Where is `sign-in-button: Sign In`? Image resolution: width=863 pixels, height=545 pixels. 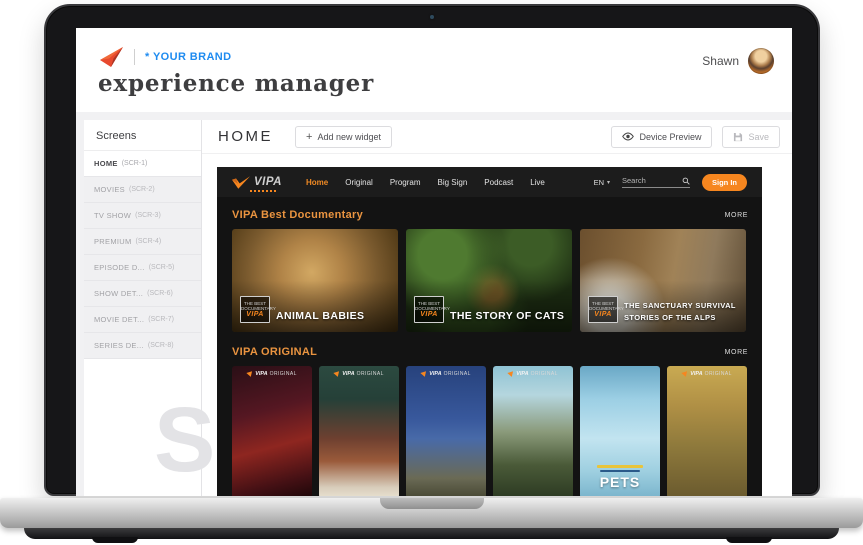
sign-in-button: Sign In is located at coordinates (724, 182).